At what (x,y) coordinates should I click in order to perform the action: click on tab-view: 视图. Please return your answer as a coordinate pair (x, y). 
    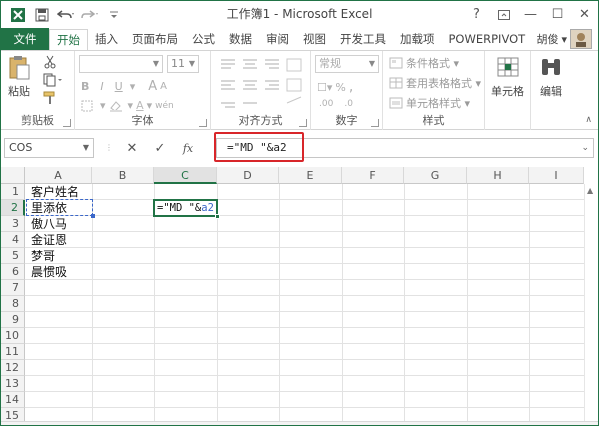
    Looking at the image, I should click on (314, 39).